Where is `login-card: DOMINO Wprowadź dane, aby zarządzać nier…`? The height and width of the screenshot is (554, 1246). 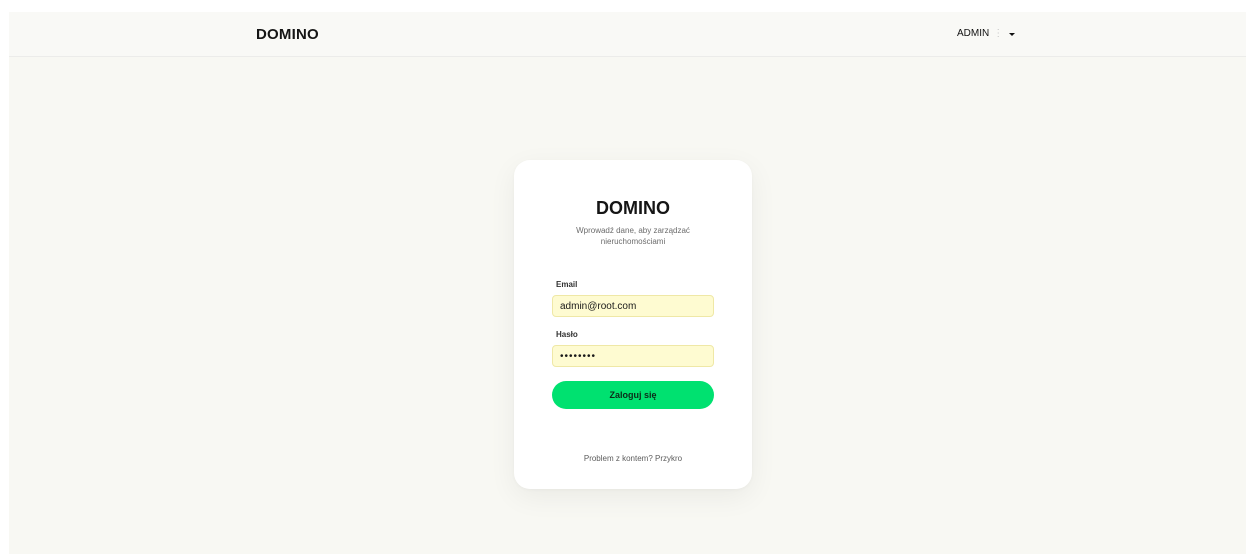 login-card: DOMINO Wprowadź dane, aby zarządzać nier… is located at coordinates (633, 324).